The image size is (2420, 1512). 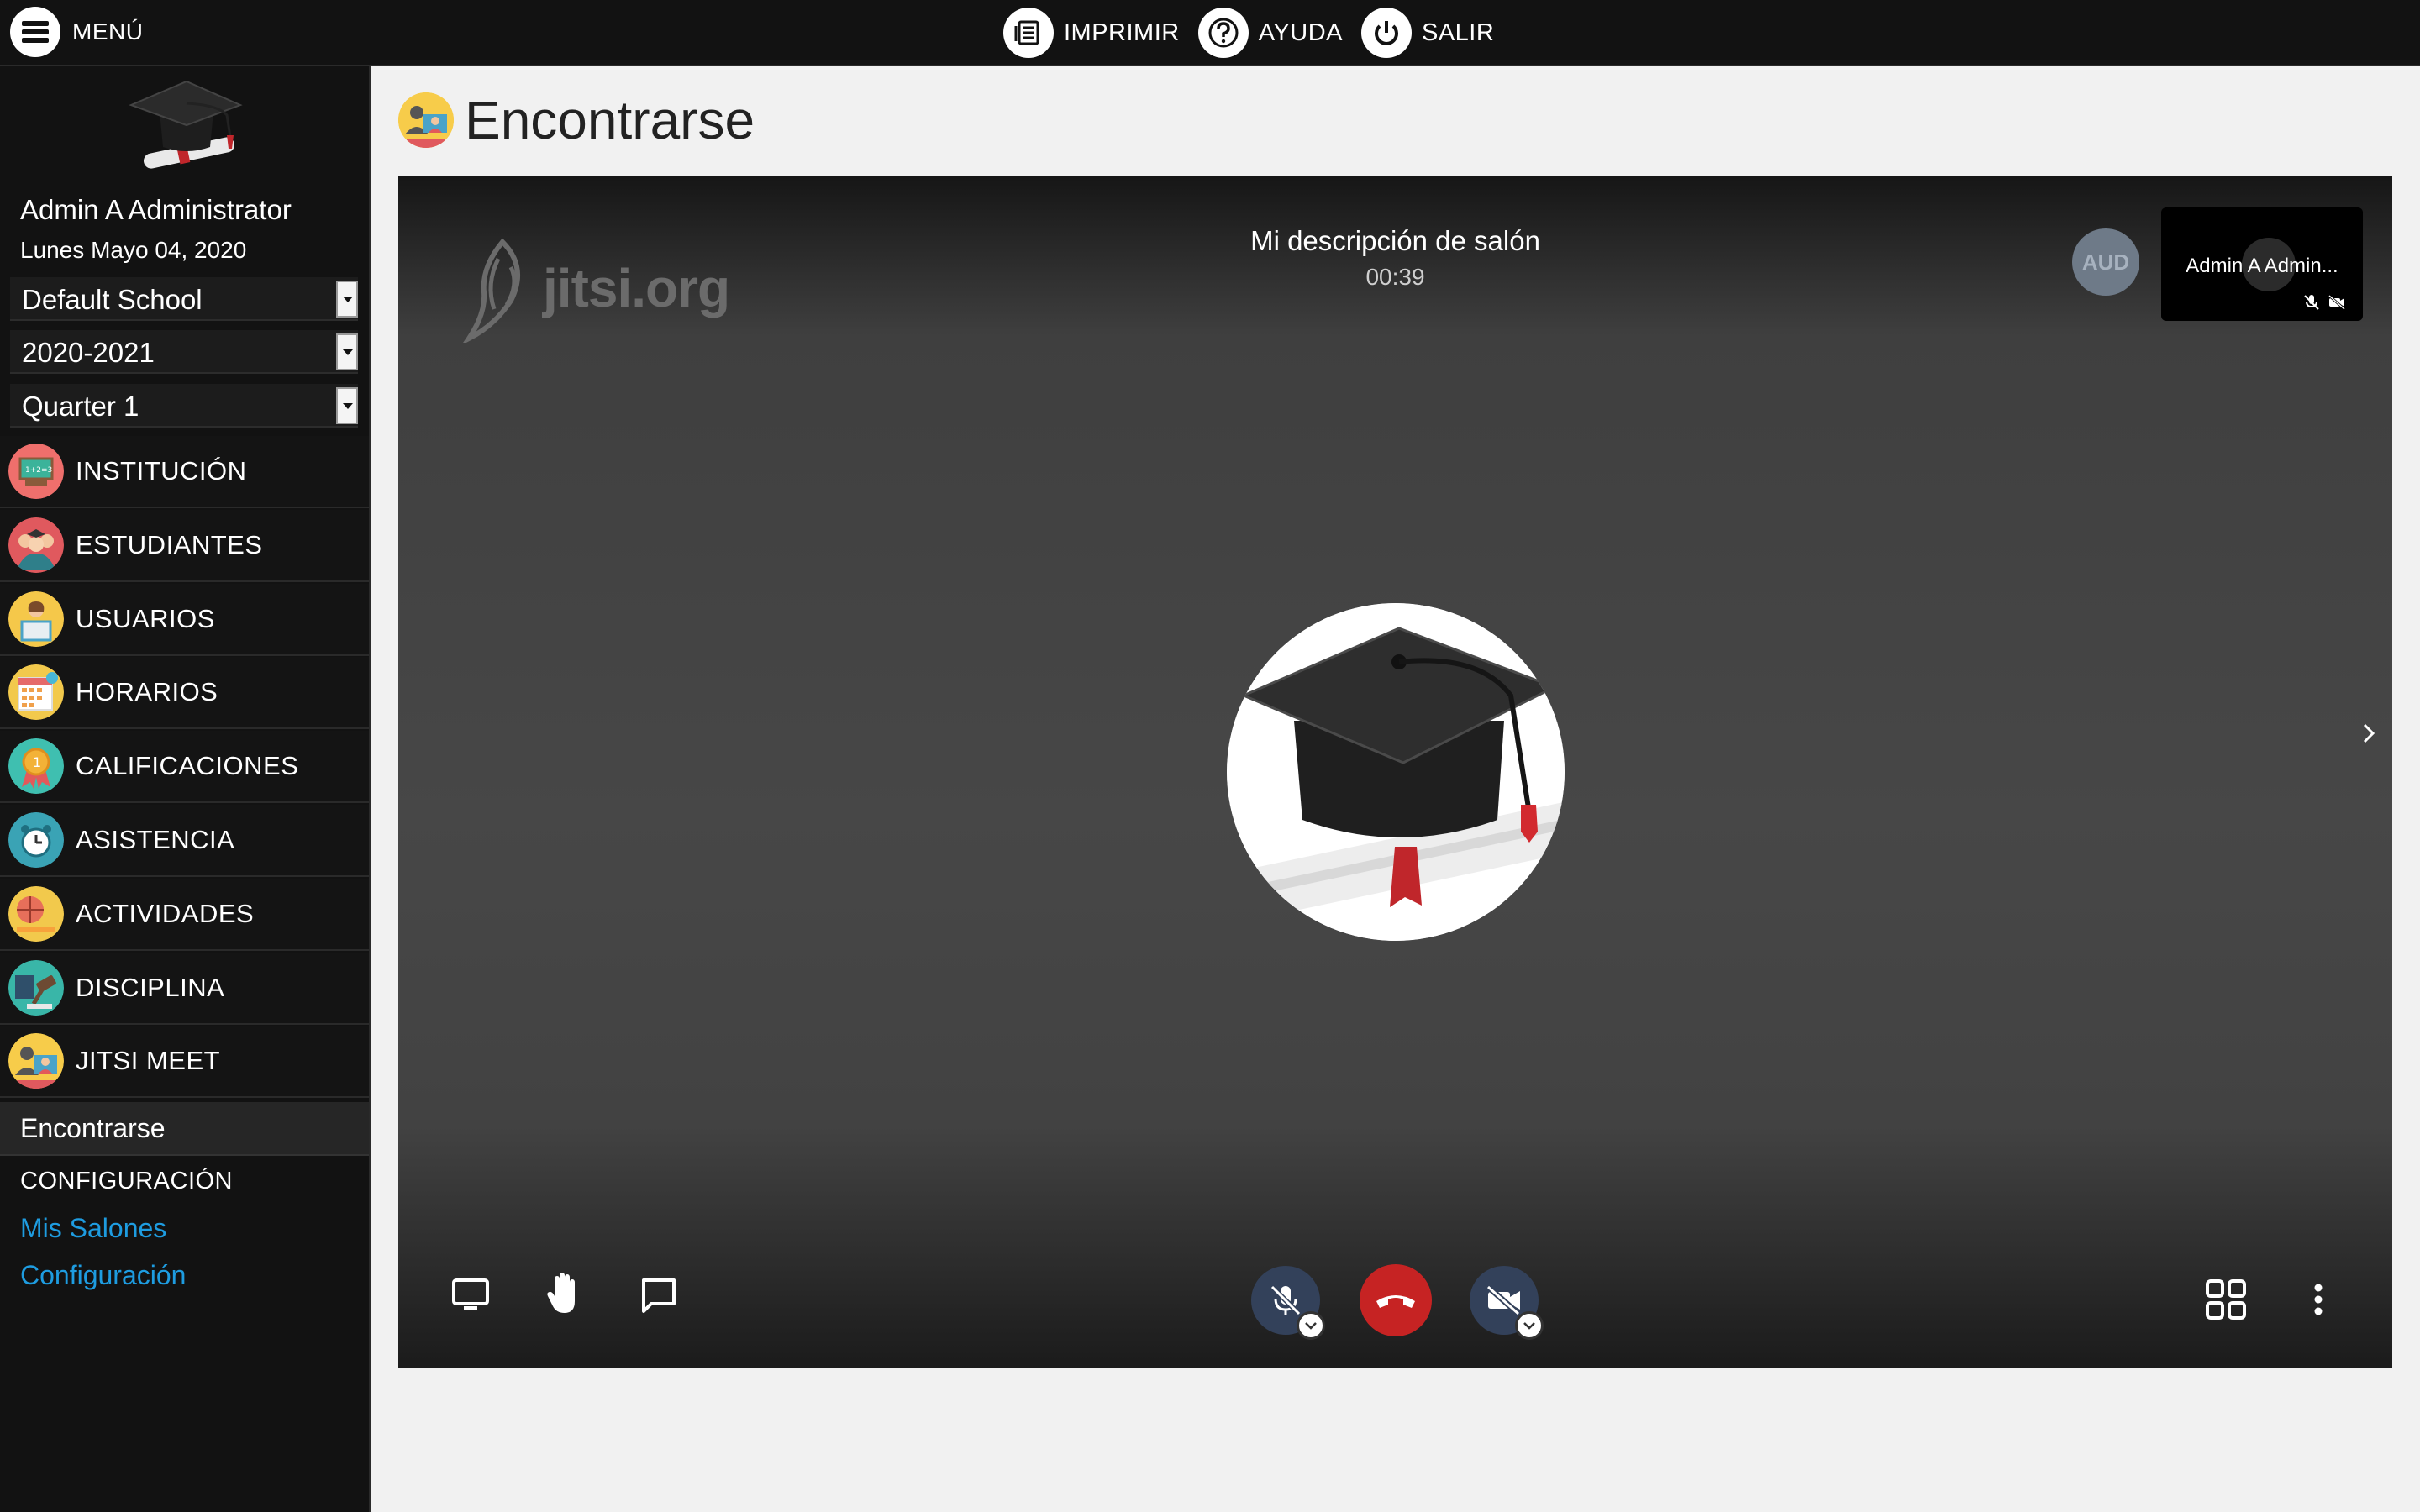 I want to click on sidebar-item-institucion: 1+2=3 INSTITUCIÓN, so click(x=184, y=472).